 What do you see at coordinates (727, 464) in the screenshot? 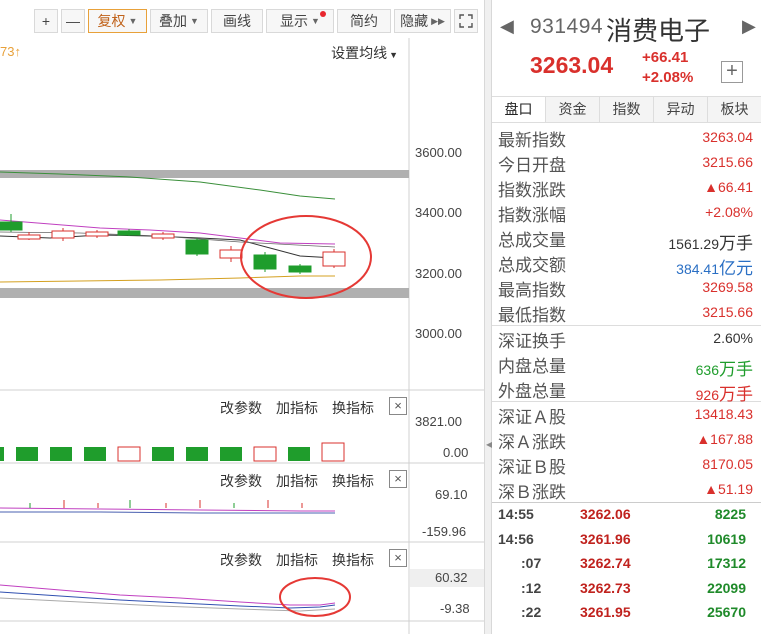
I see `stat-number: 8170.05` at bounding box center [727, 464].